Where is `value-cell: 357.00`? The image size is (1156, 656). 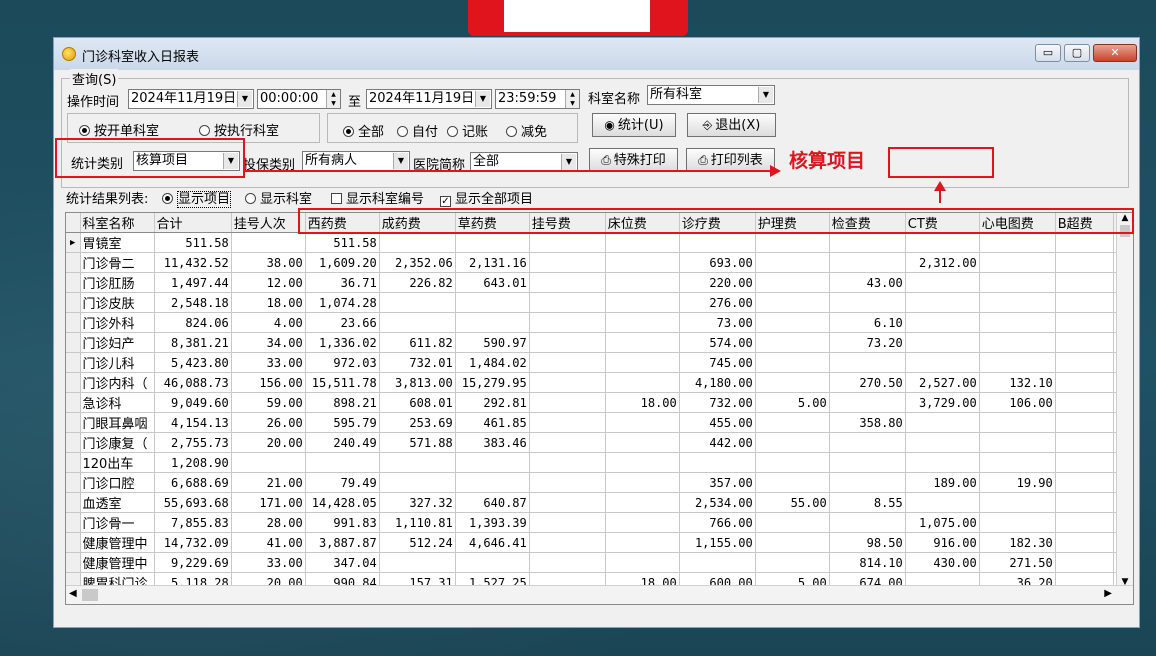
value-cell: 357.00 is located at coordinates (717, 482).